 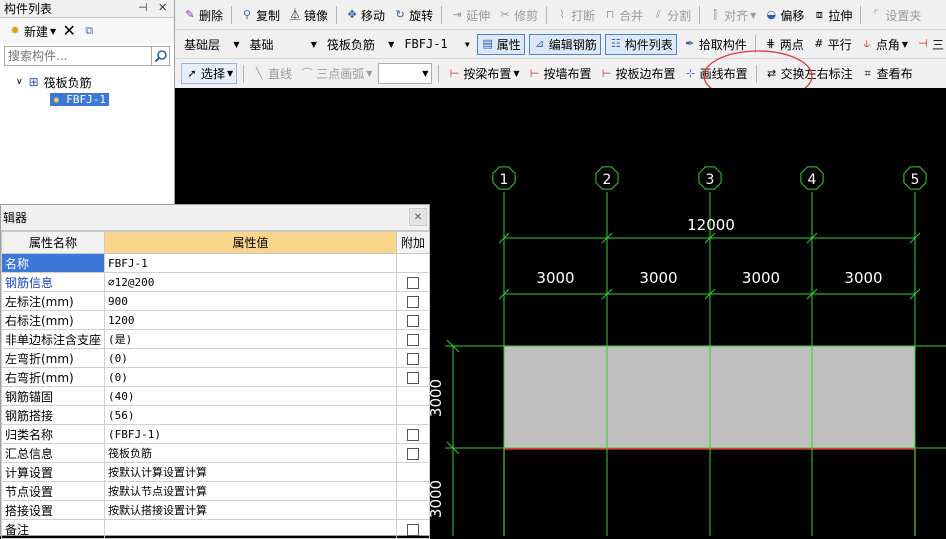 I want to click on mirror-button: ⏅ 镜像, so click(x=308, y=15).